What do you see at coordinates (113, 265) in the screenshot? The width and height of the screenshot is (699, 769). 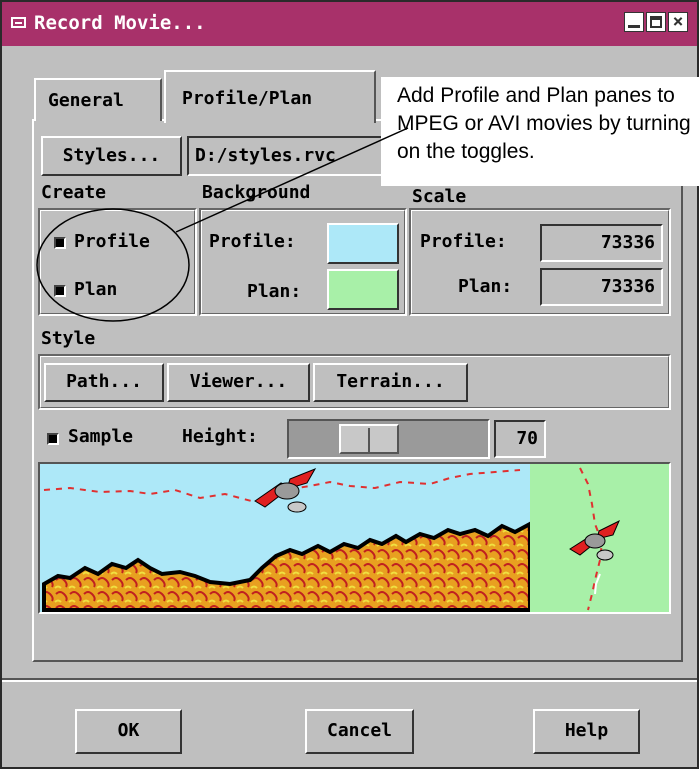 I see `toggles-highlight-circle` at bounding box center [113, 265].